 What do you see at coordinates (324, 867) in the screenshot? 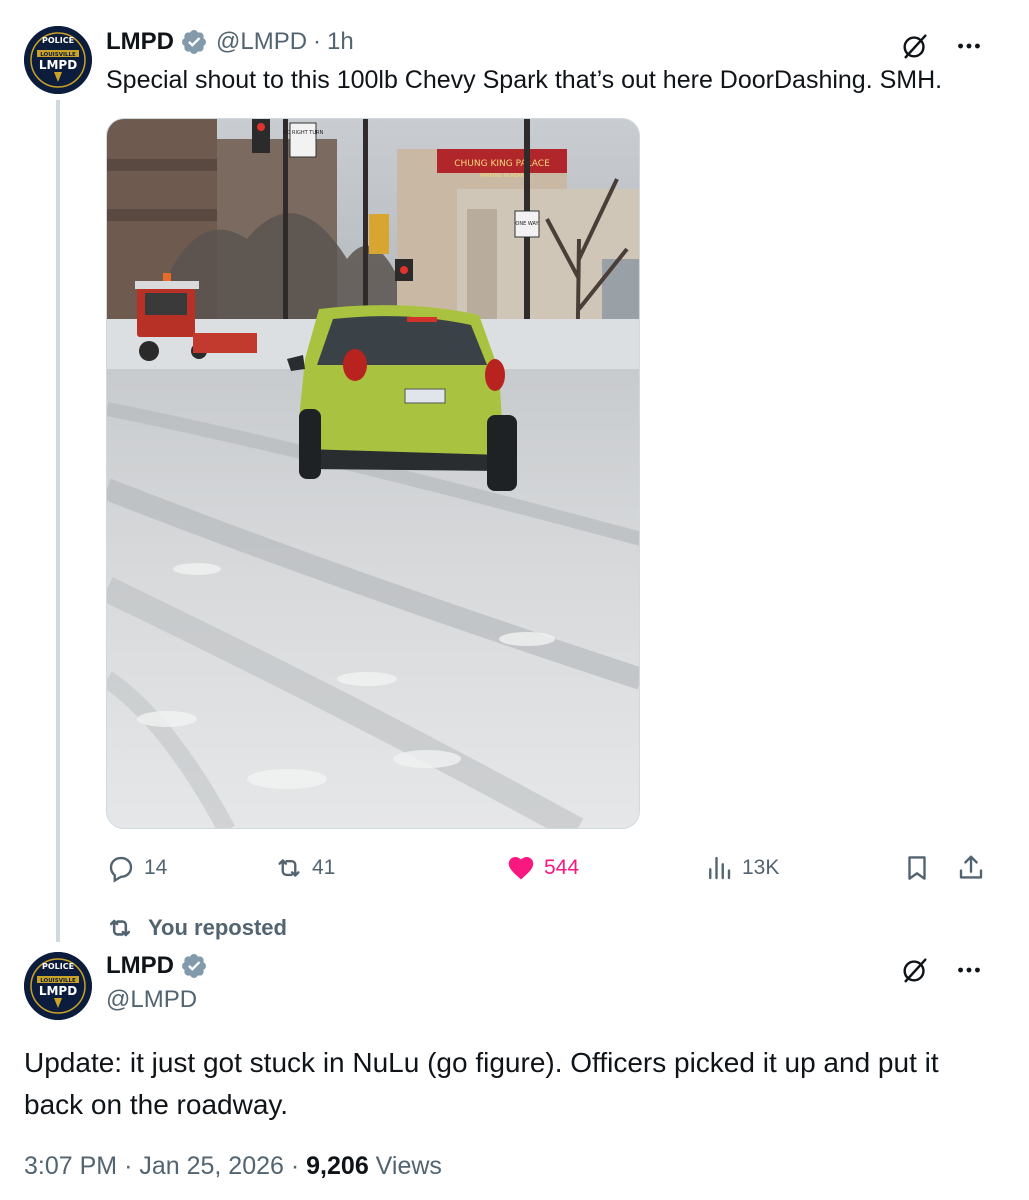
I see `repost-count: 41` at bounding box center [324, 867].